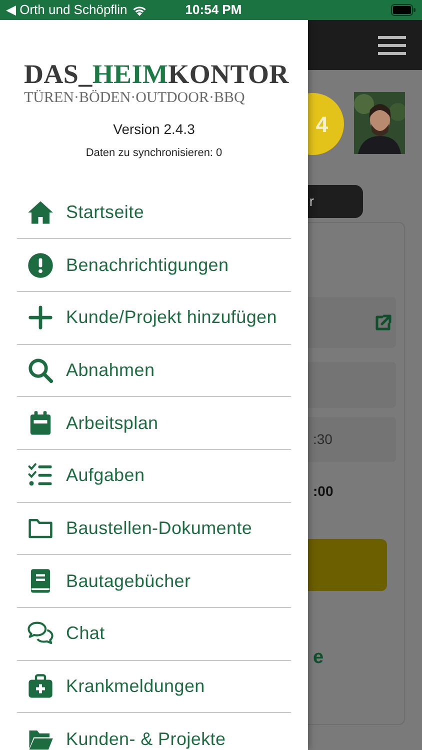  Describe the element at coordinates (154, 265) in the screenshot. I see `menu-item: Benachrichtigungen` at that location.